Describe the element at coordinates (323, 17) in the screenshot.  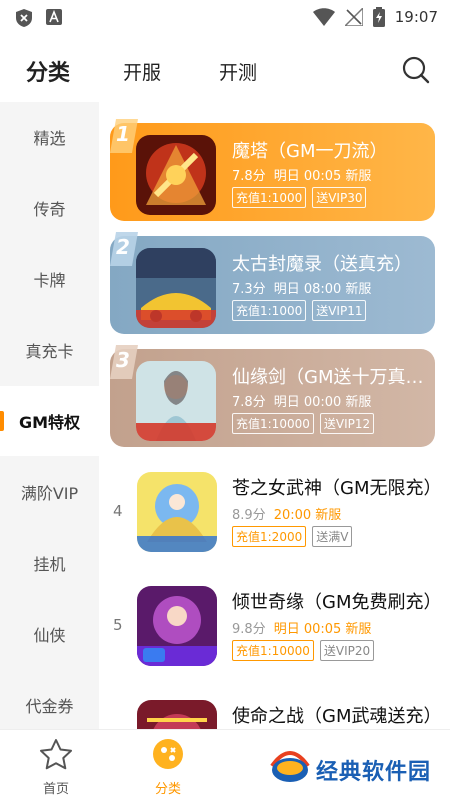
I see `wifi-icon` at that location.